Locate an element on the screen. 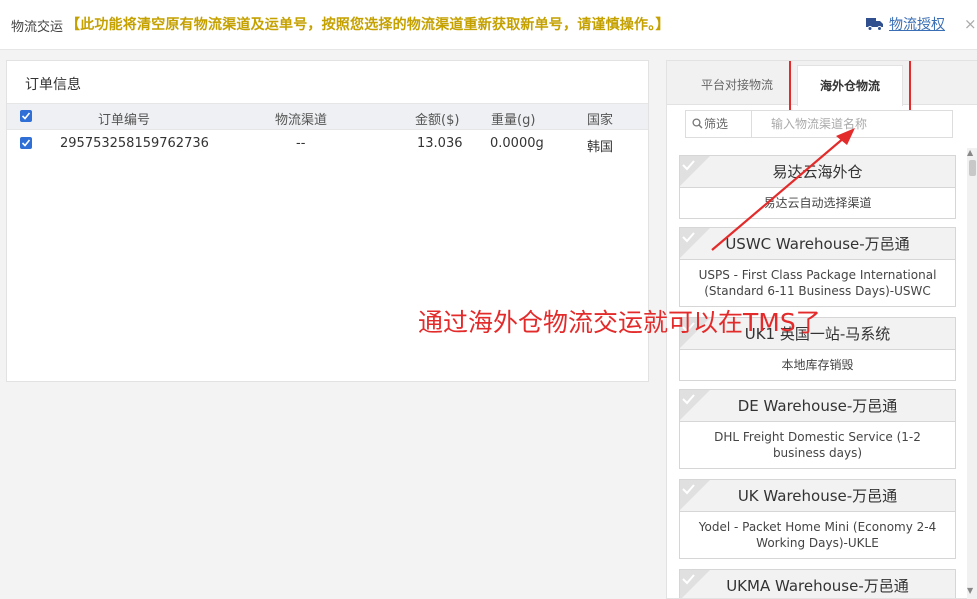 The width and height of the screenshot is (977, 599). logistics-tabs: 平台对接物流 海外仓物流 is located at coordinates (822, 90).